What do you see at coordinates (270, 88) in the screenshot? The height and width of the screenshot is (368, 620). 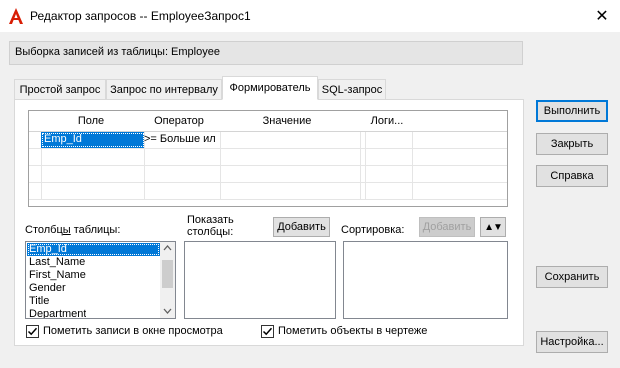 I see `tab-builder: Формирователь` at bounding box center [270, 88].